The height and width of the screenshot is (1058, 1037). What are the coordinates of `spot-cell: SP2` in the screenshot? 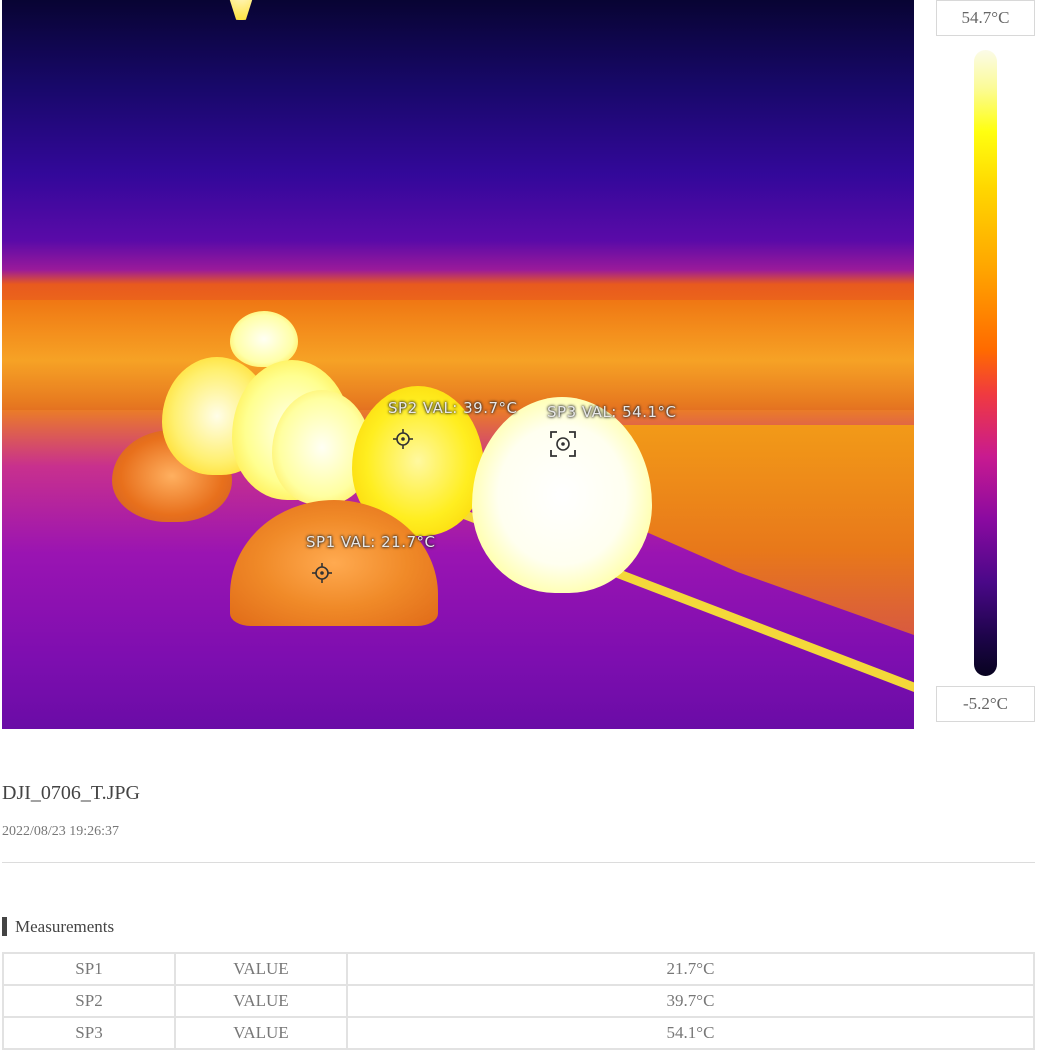 It's located at (89, 1001).